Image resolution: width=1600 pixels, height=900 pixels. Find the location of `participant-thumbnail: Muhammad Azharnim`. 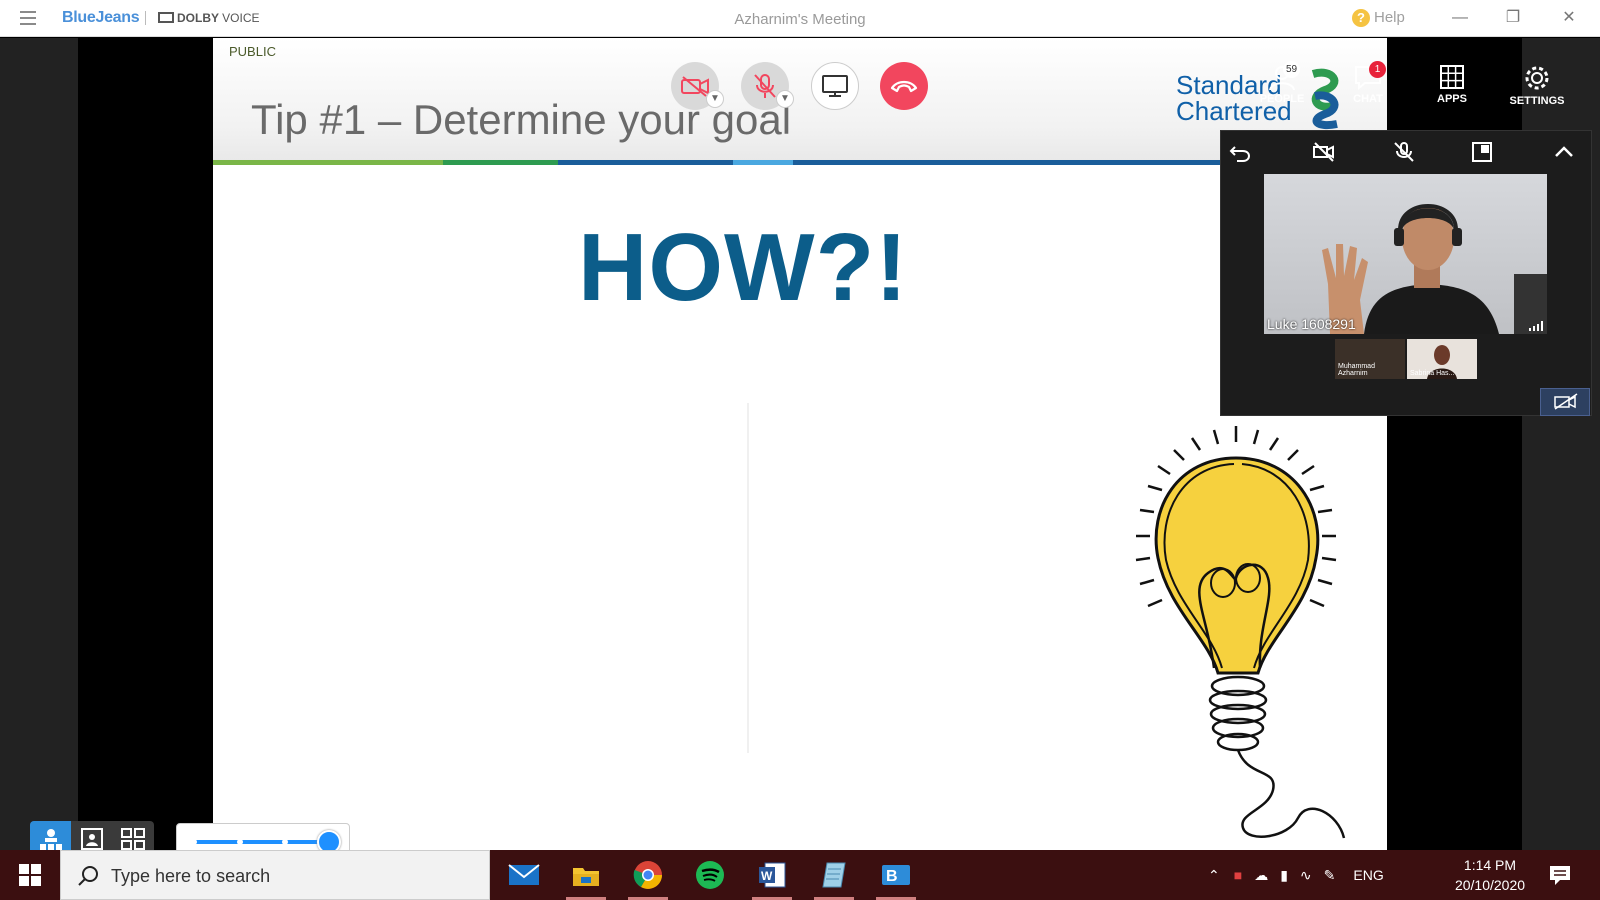

participant-thumbnail: Muhammad Azharnim is located at coordinates (1370, 359).